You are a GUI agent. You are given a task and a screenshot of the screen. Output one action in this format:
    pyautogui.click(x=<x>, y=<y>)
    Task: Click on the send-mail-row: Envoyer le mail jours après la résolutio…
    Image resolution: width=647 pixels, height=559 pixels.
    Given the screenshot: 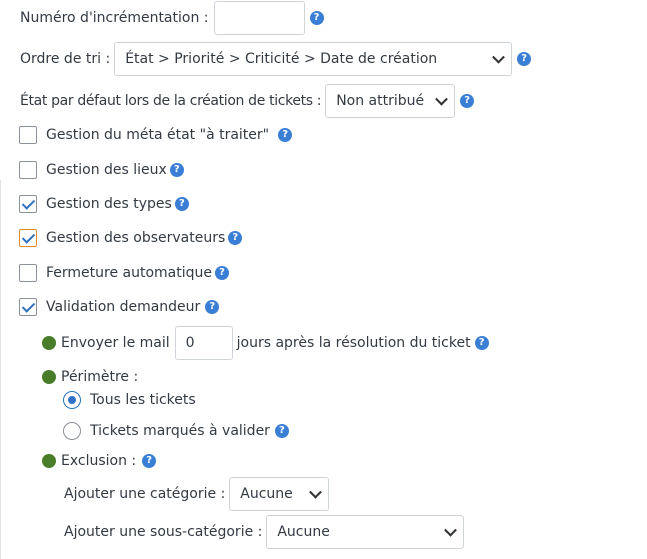 What is the action you would take?
    pyautogui.click(x=265, y=343)
    